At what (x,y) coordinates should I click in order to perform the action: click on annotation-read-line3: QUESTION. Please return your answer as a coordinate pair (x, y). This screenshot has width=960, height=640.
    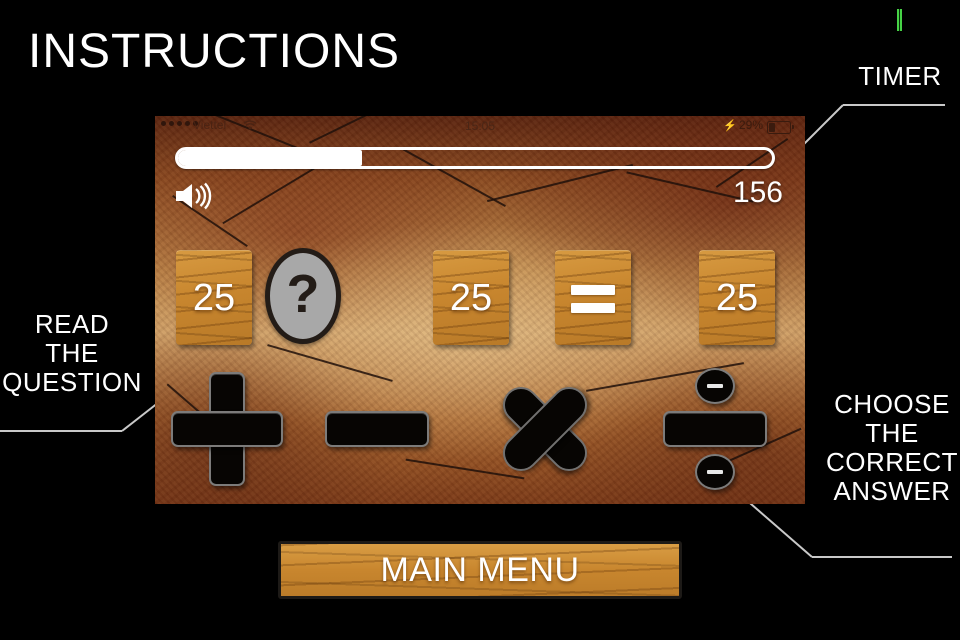
    Looking at the image, I should click on (72, 382).